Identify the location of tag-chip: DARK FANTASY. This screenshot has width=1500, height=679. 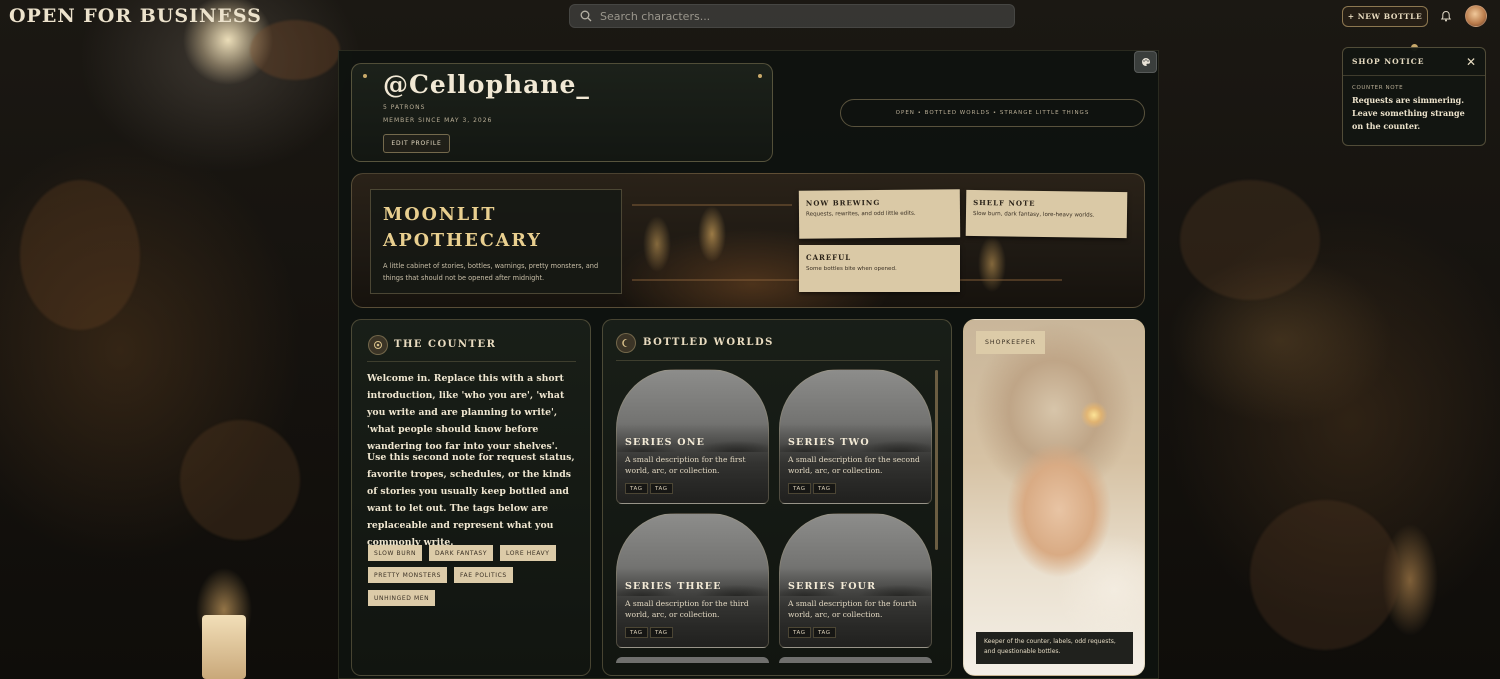
(461, 553).